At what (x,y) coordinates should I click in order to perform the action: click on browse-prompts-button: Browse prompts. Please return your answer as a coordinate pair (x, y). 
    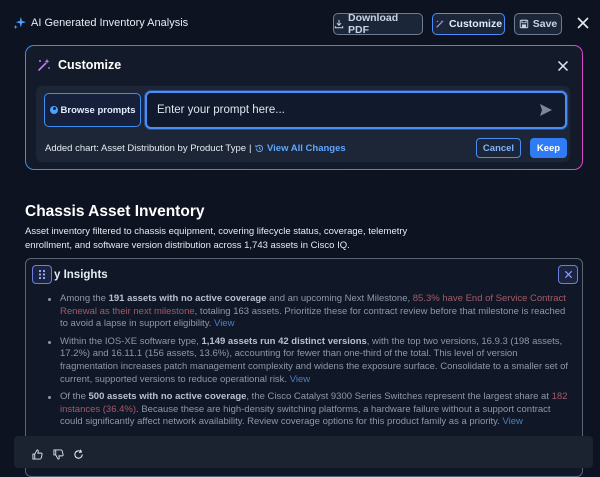
    Looking at the image, I should click on (92, 110).